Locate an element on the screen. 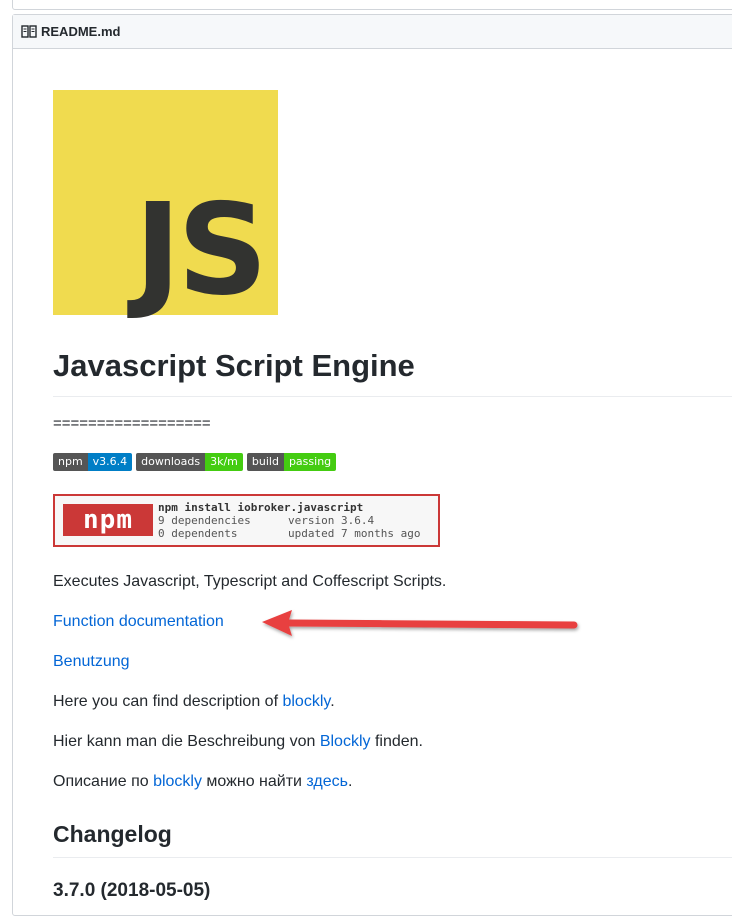 This screenshot has width=732, height=916. equals-line: ================== is located at coordinates (132, 423).